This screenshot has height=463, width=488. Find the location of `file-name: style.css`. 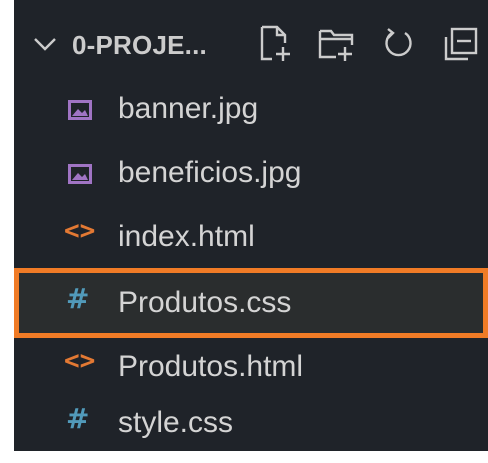

file-name: style.css is located at coordinates (176, 422).